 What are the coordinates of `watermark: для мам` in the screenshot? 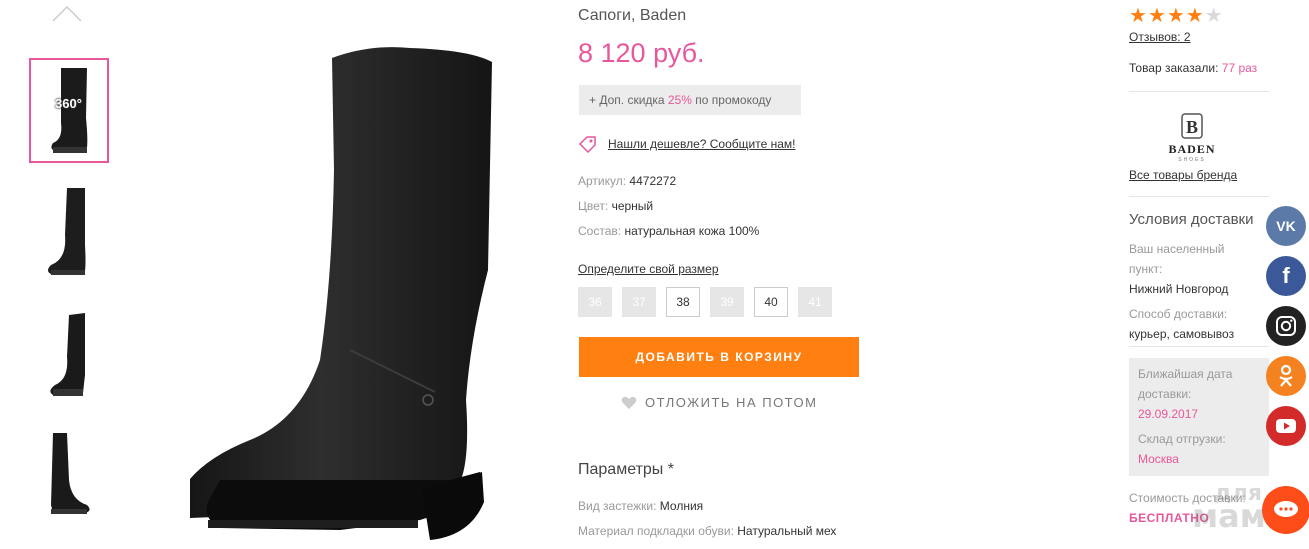 It's located at (1247, 514).